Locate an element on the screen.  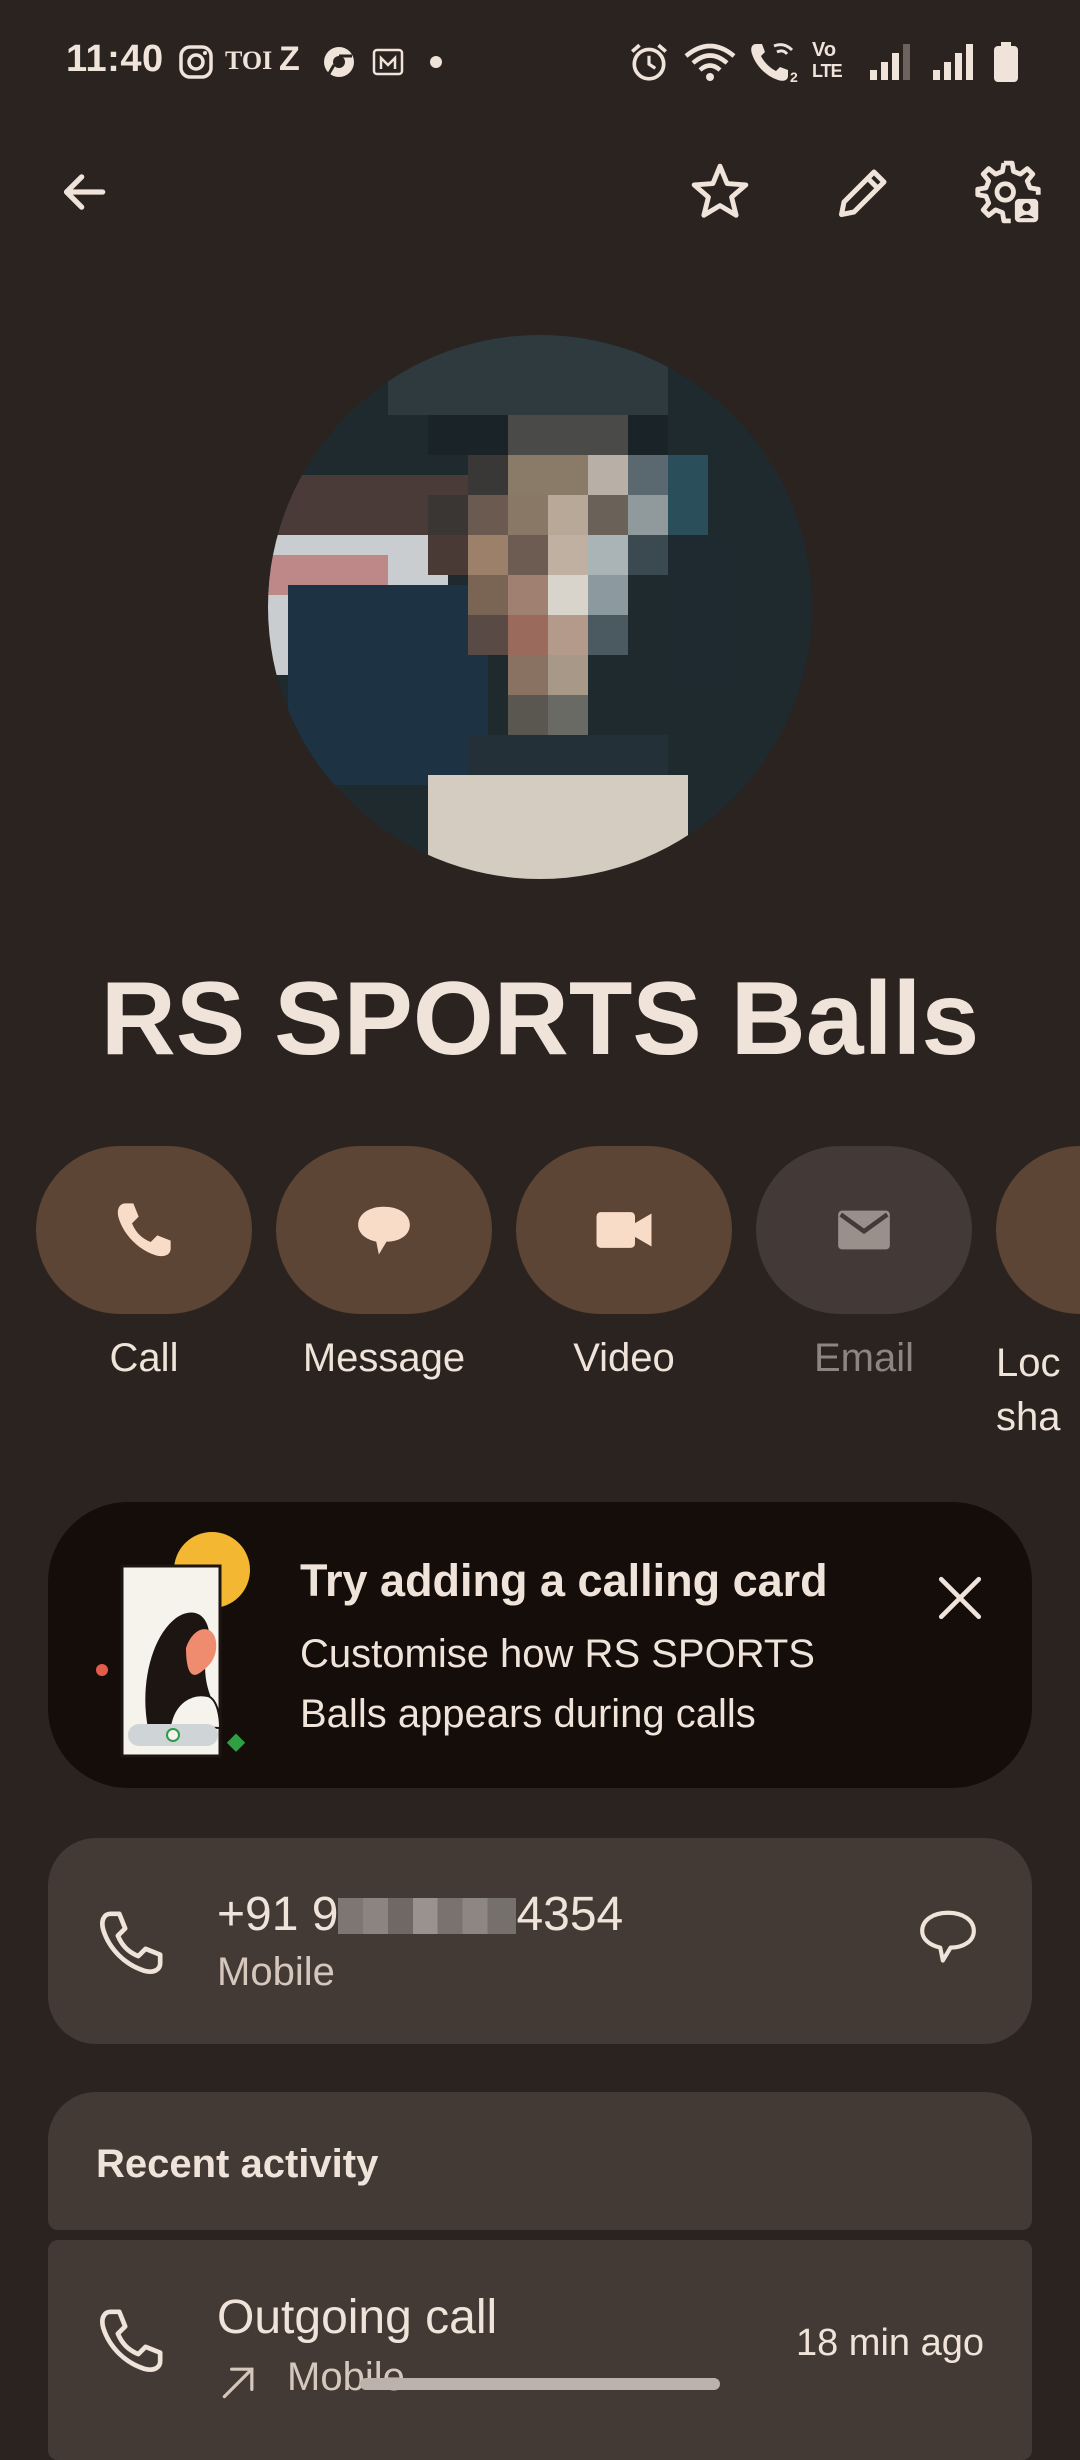
contact-photo is located at coordinates (540, 607).